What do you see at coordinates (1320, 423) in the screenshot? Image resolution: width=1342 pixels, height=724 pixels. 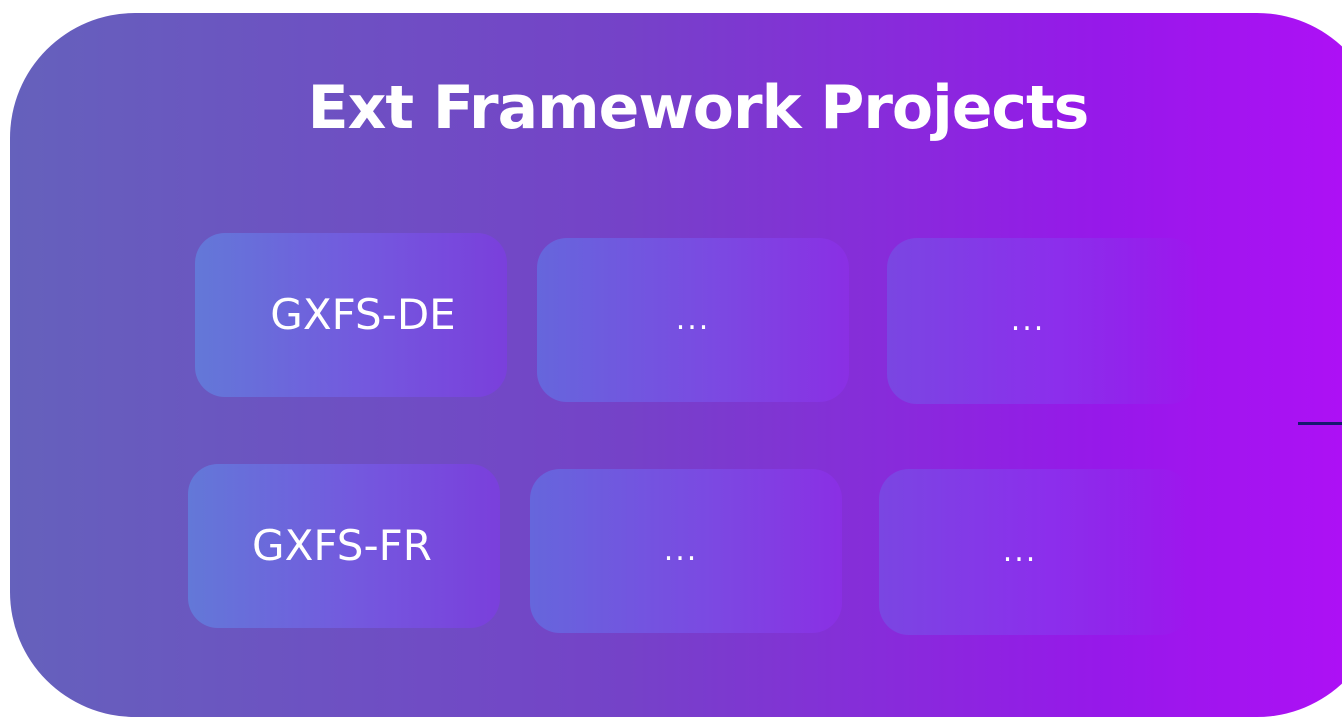 I see `connector-line` at bounding box center [1320, 423].